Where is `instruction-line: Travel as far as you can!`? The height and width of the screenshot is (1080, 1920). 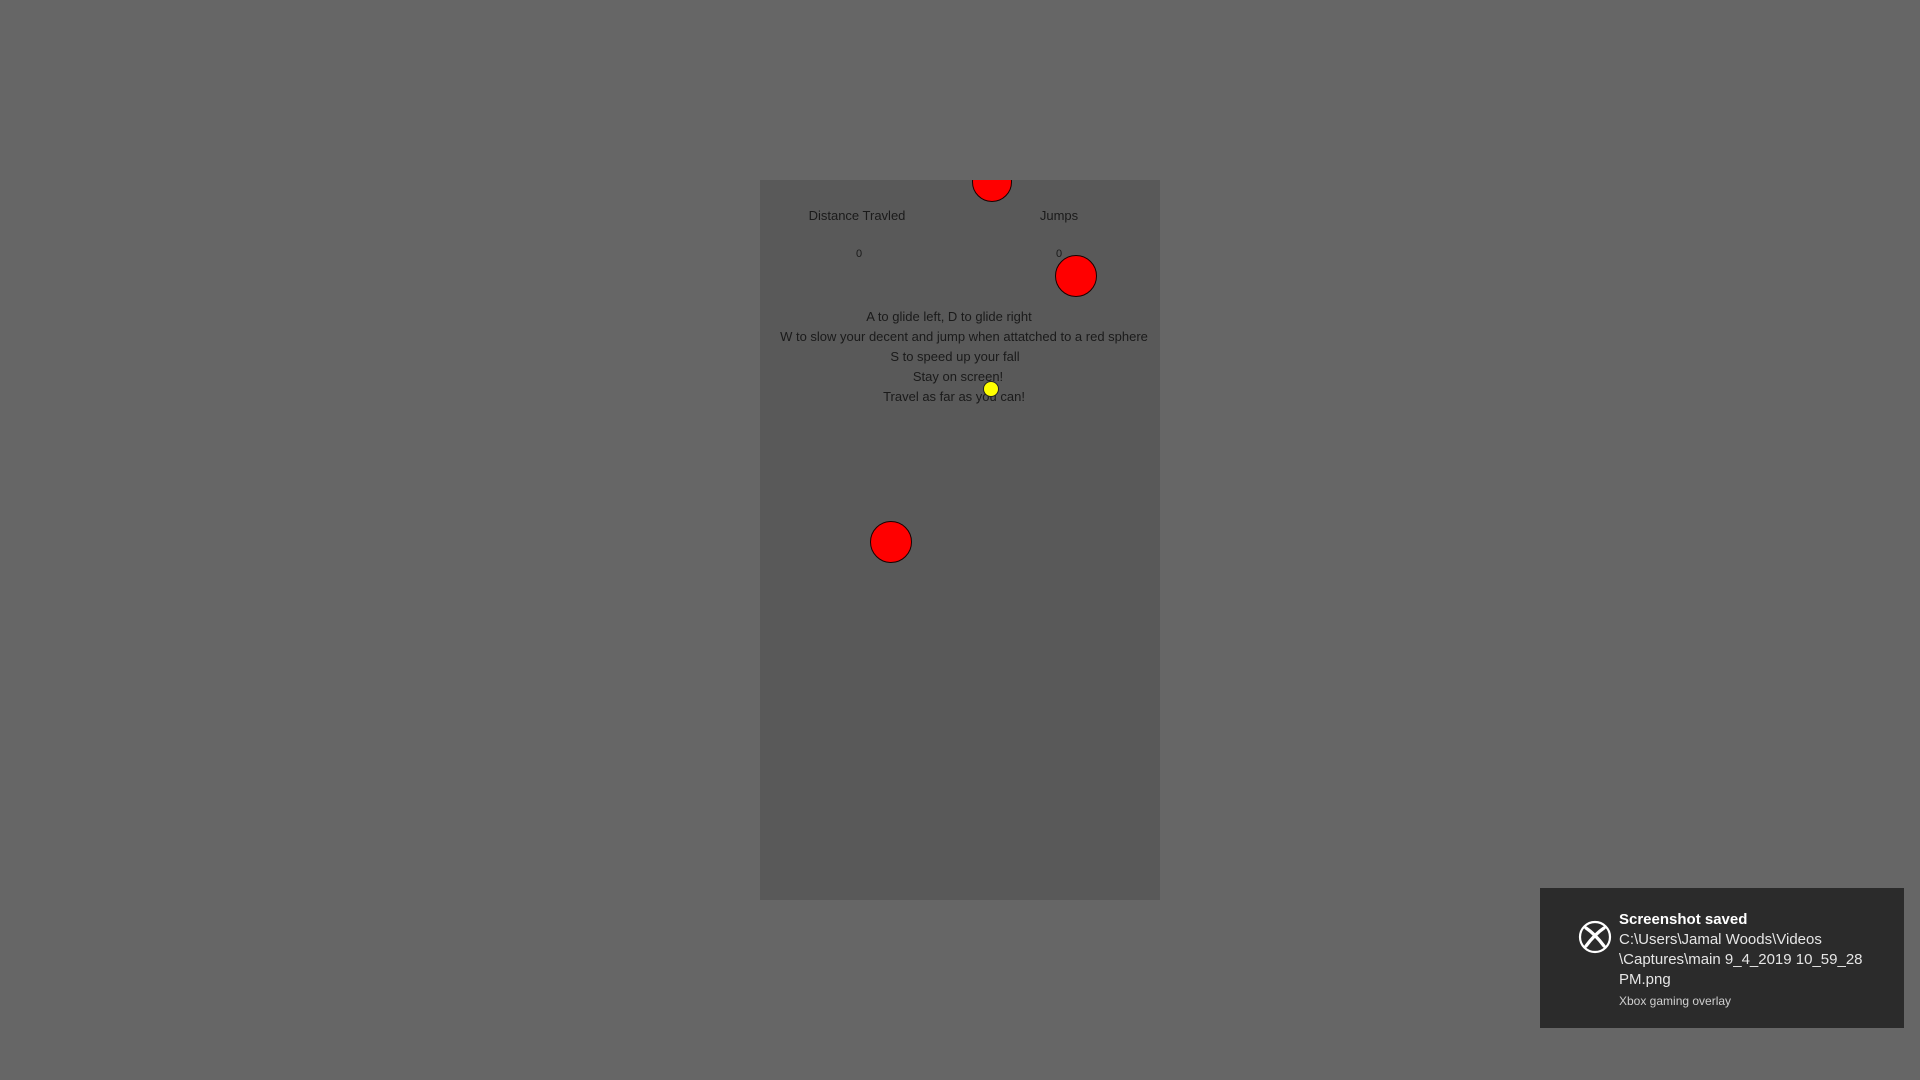 instruction-line: Travel as far as you can! is located at coordinates (954, 396).